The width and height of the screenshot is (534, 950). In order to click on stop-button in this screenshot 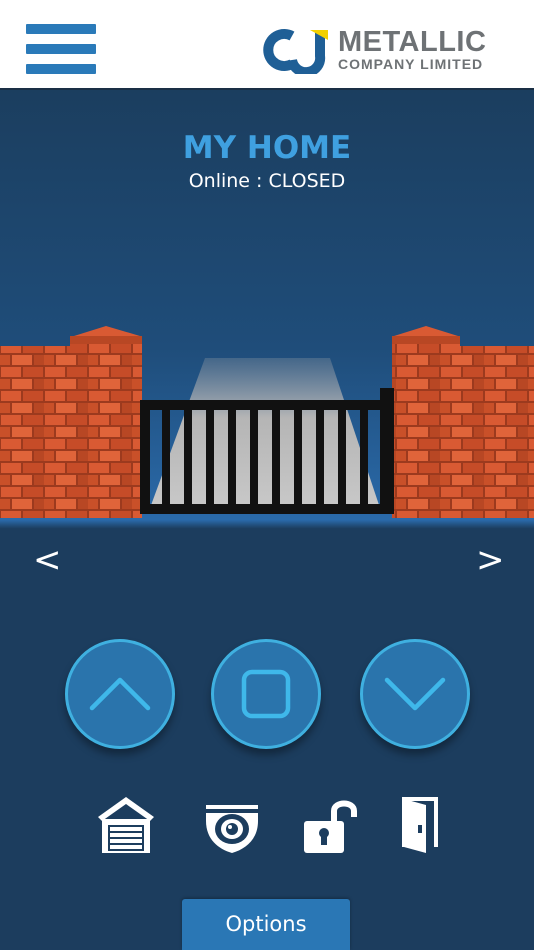, I will do `click(266, 694)`.